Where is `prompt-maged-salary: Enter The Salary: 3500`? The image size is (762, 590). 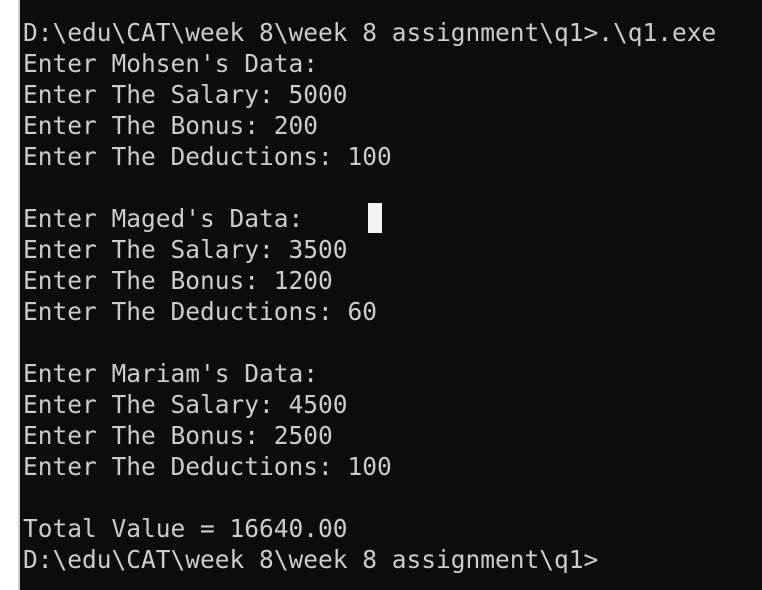
prompt-maged-salary: Enter The Salary: 3500 is located at coordinates (185, 249).